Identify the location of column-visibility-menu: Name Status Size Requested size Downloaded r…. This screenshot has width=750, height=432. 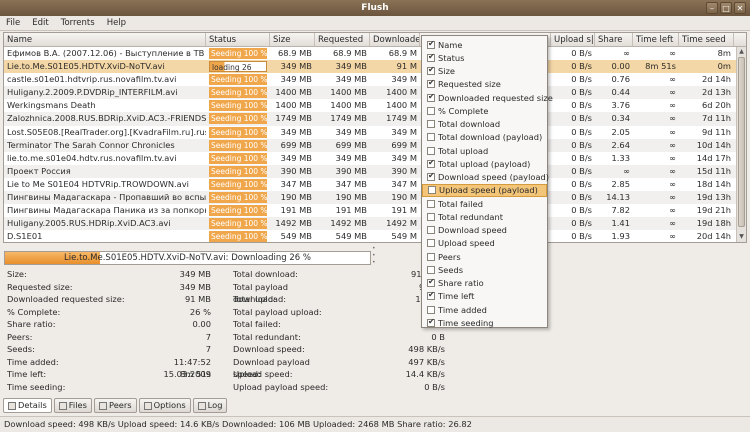
(487, 182).